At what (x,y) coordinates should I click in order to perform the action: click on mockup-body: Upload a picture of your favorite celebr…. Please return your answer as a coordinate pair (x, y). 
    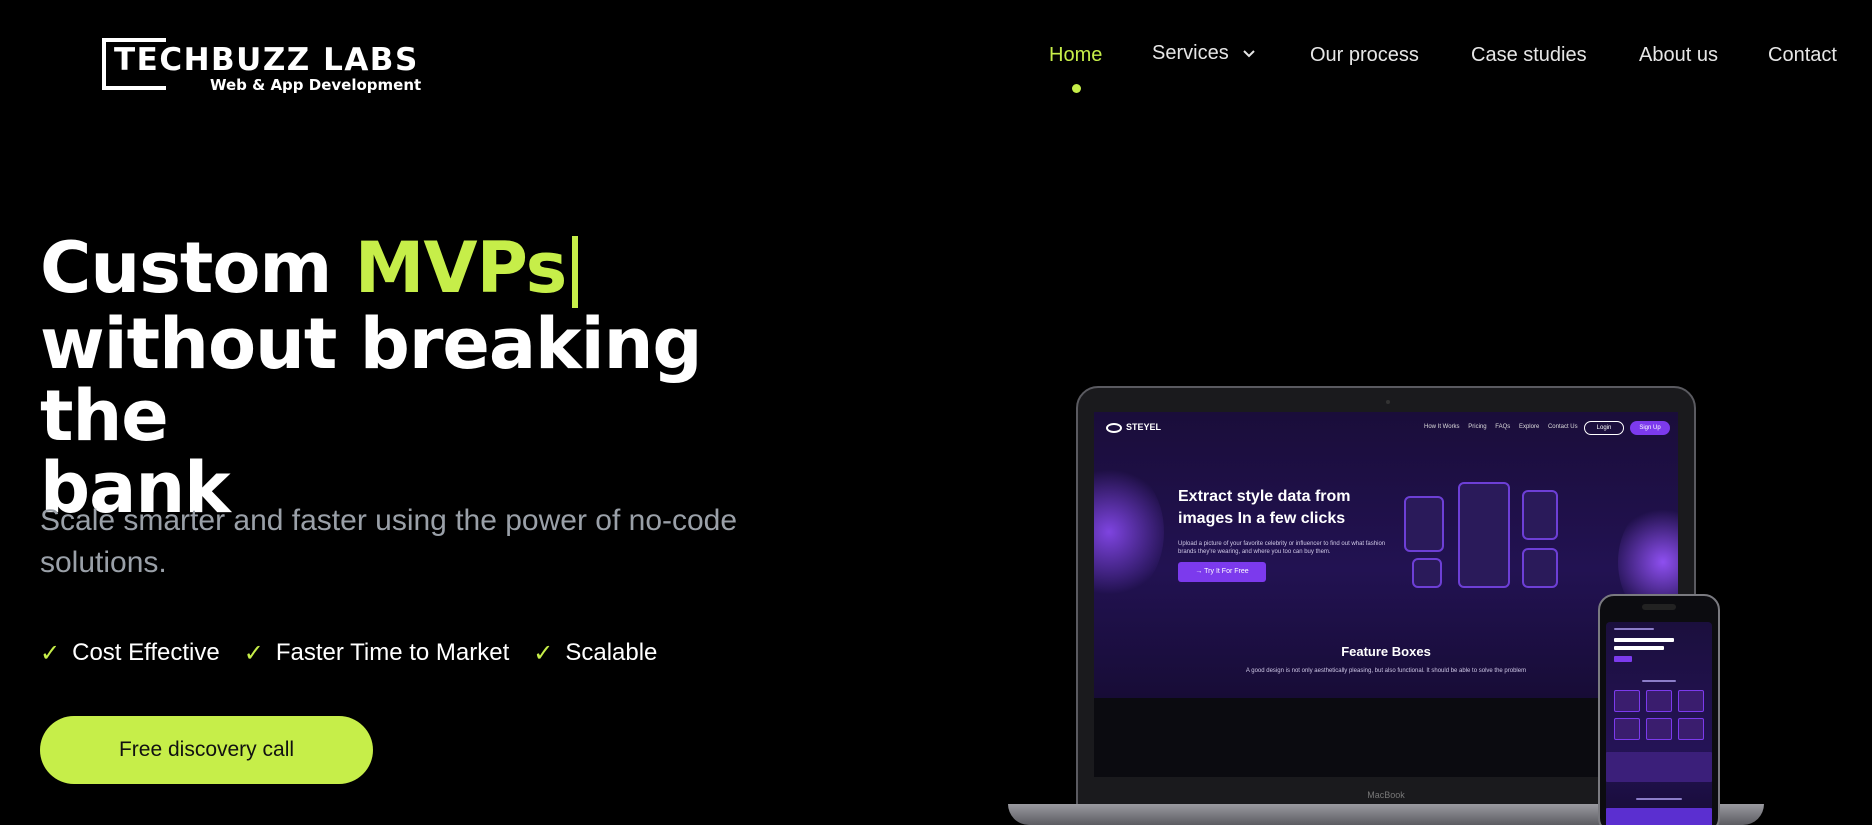
    Looking at the image, I should click on (1282, 548).